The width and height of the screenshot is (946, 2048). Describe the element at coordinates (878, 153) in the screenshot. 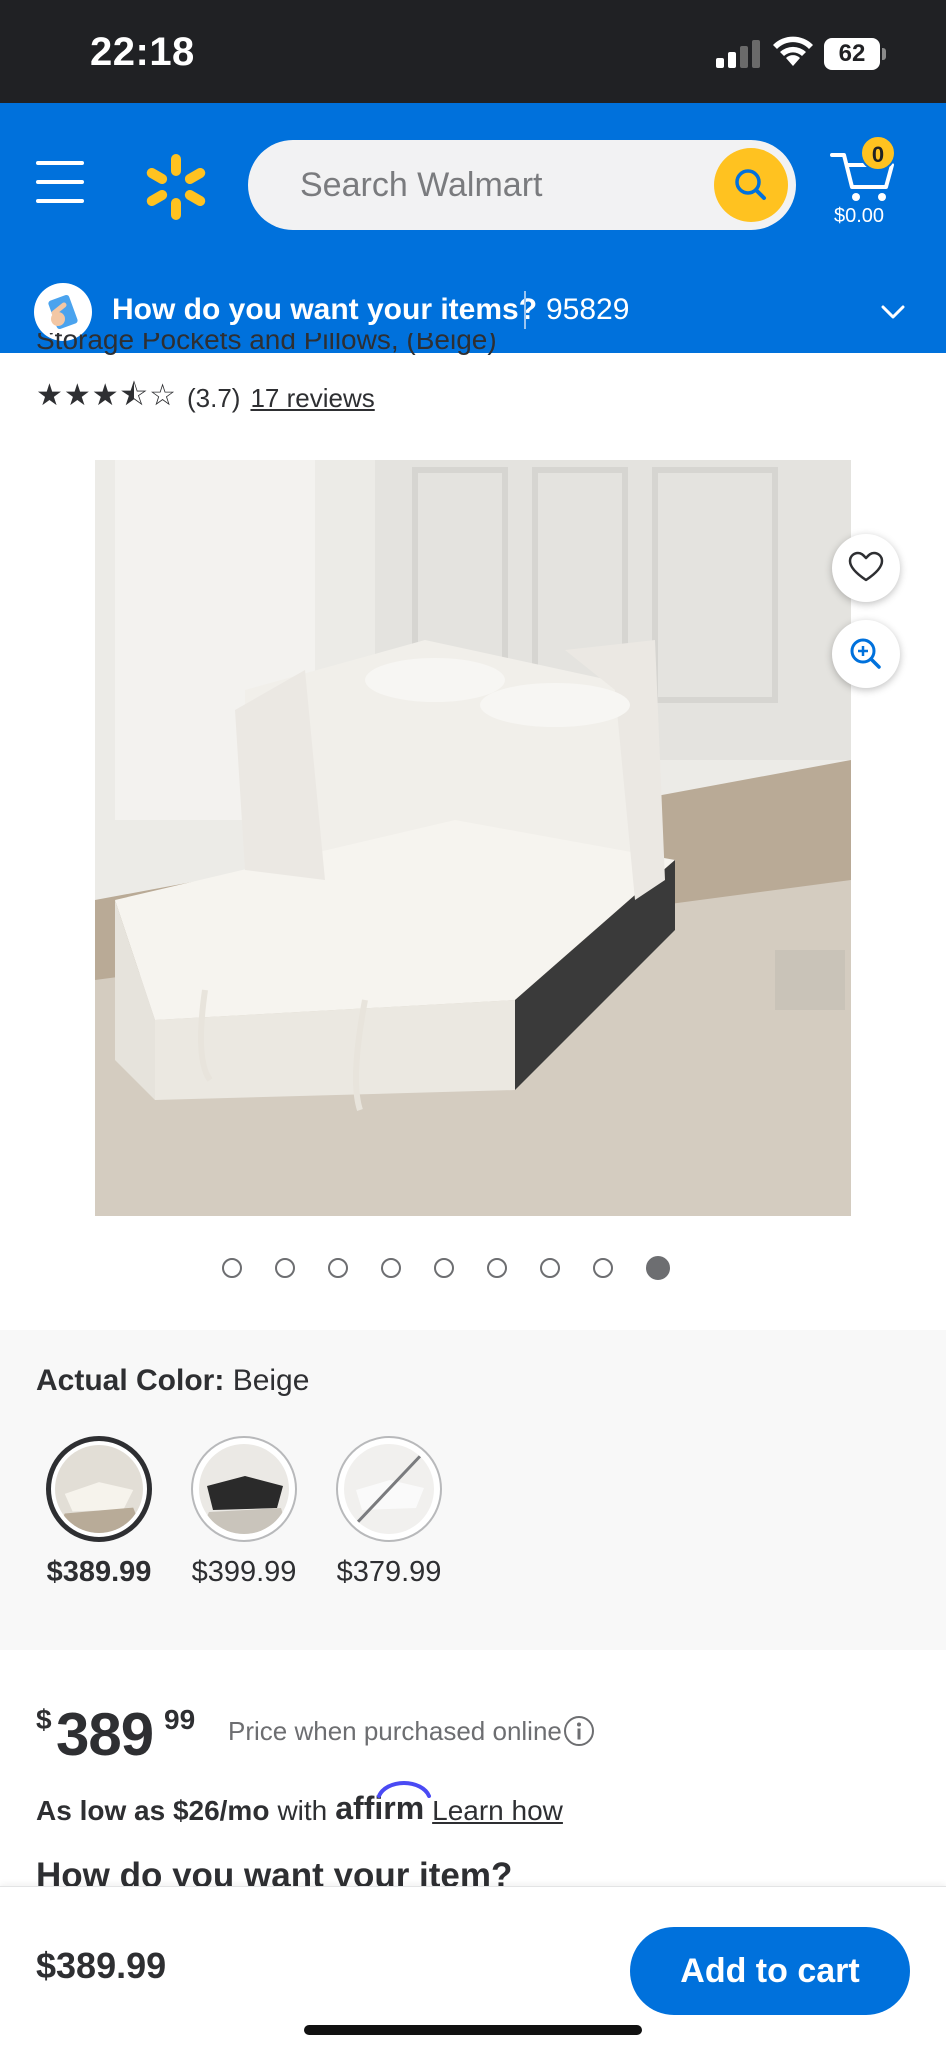

I see `cart-count-badge: 0` at that location.